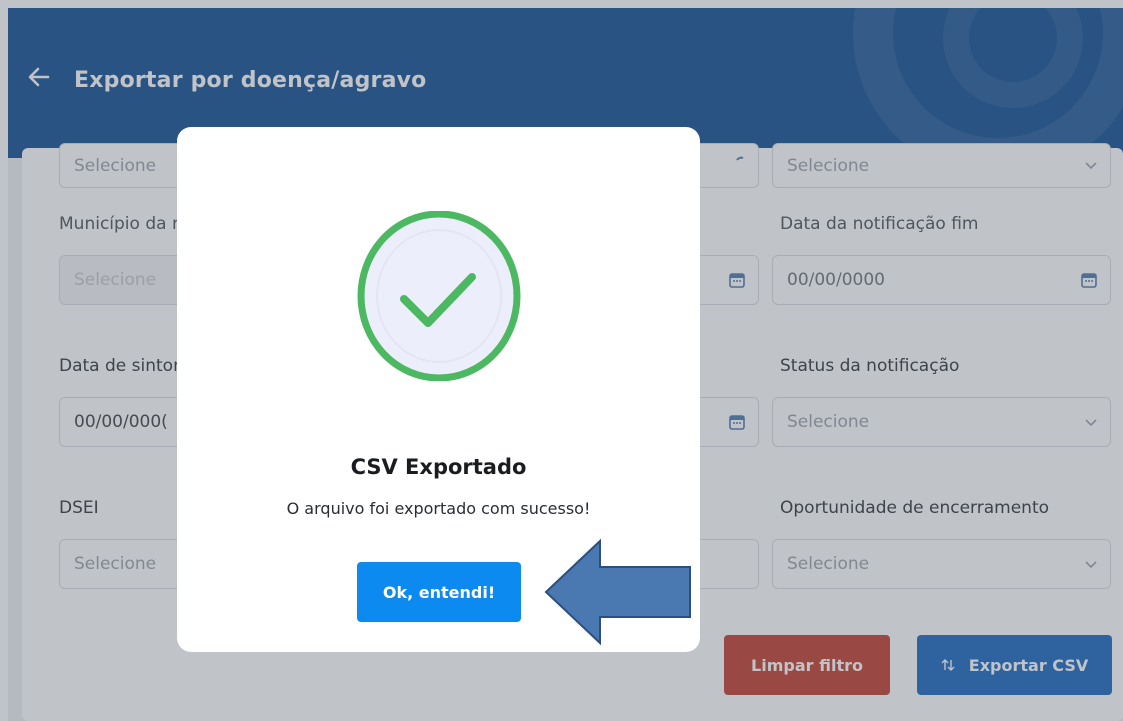 Image resolution: width=1123 pixels, height=721 pixels. I want to click on dialog-message: O arquivo foi exportado com sucesso!, so click(438, 508).